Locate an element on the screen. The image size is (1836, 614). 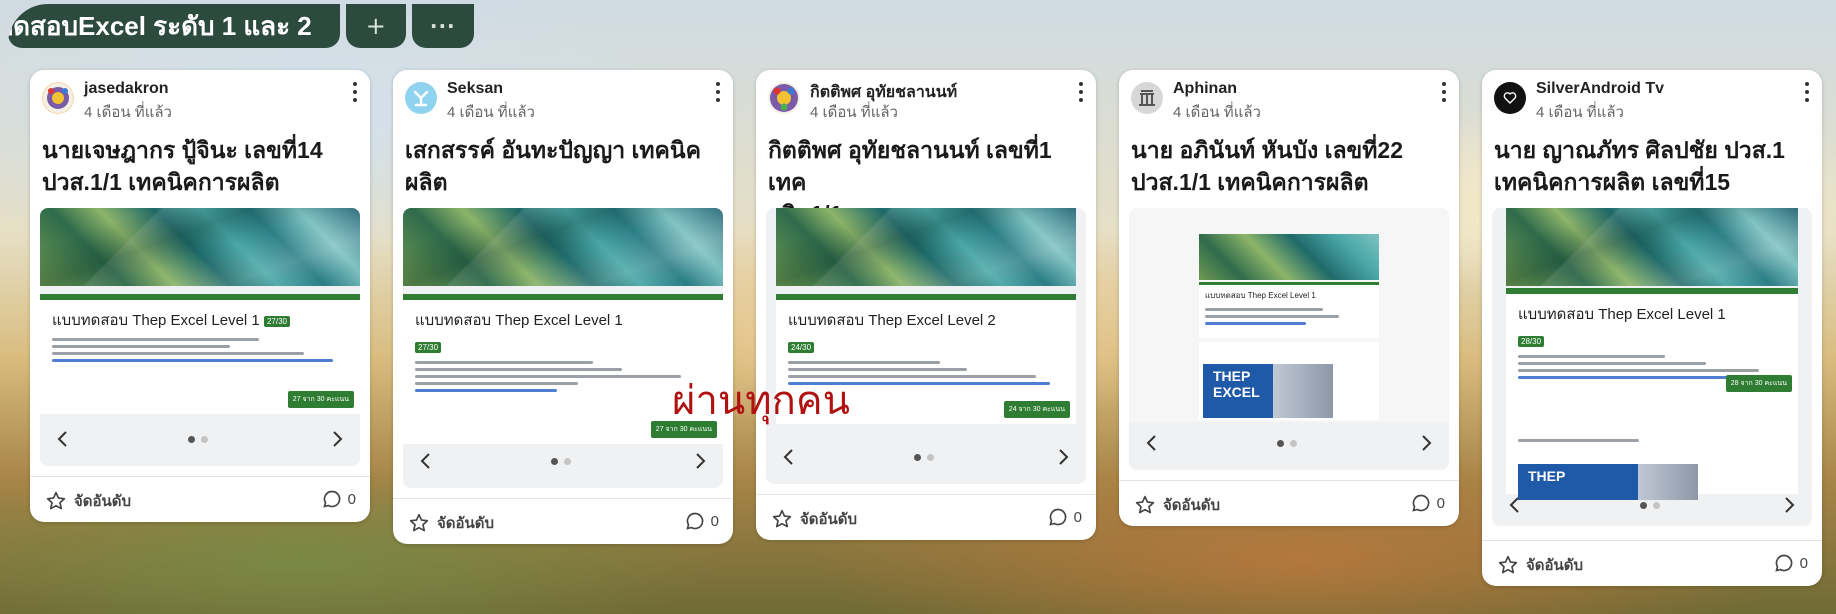
form-result-badge: 28 จาก 30 คะแนน is located at coordinates (1758, 383).